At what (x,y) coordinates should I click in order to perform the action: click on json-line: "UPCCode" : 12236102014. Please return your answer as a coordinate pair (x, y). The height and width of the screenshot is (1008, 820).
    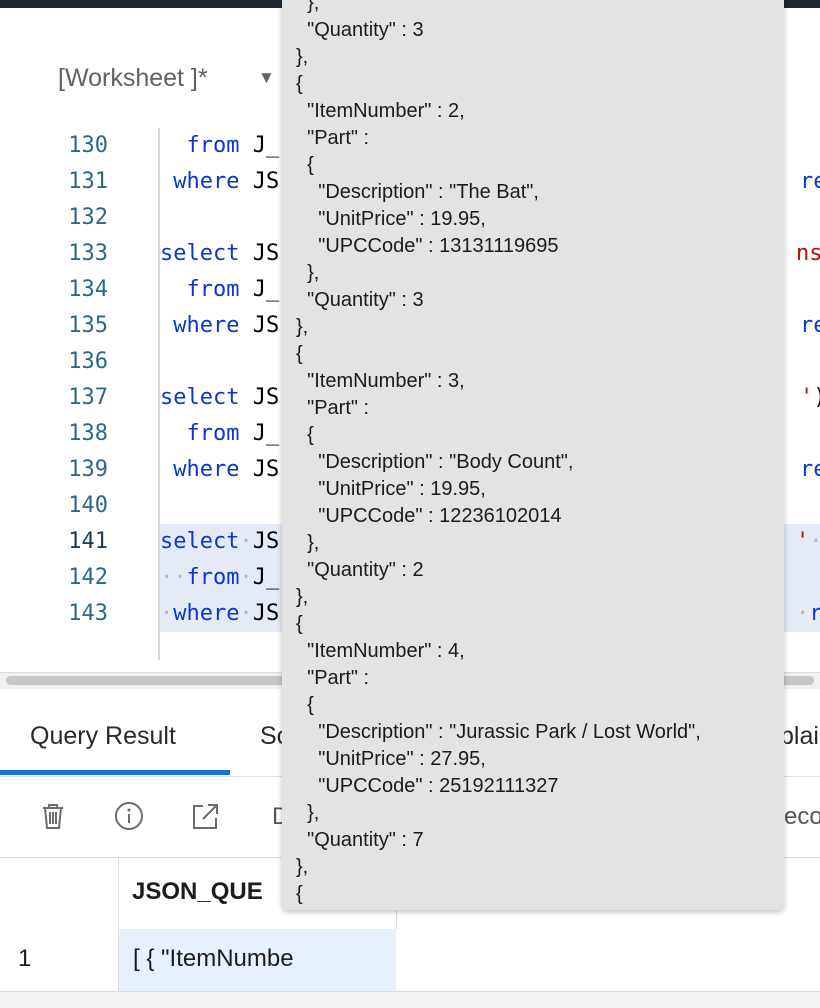
    Looking at the image, I should click on (429, 516).